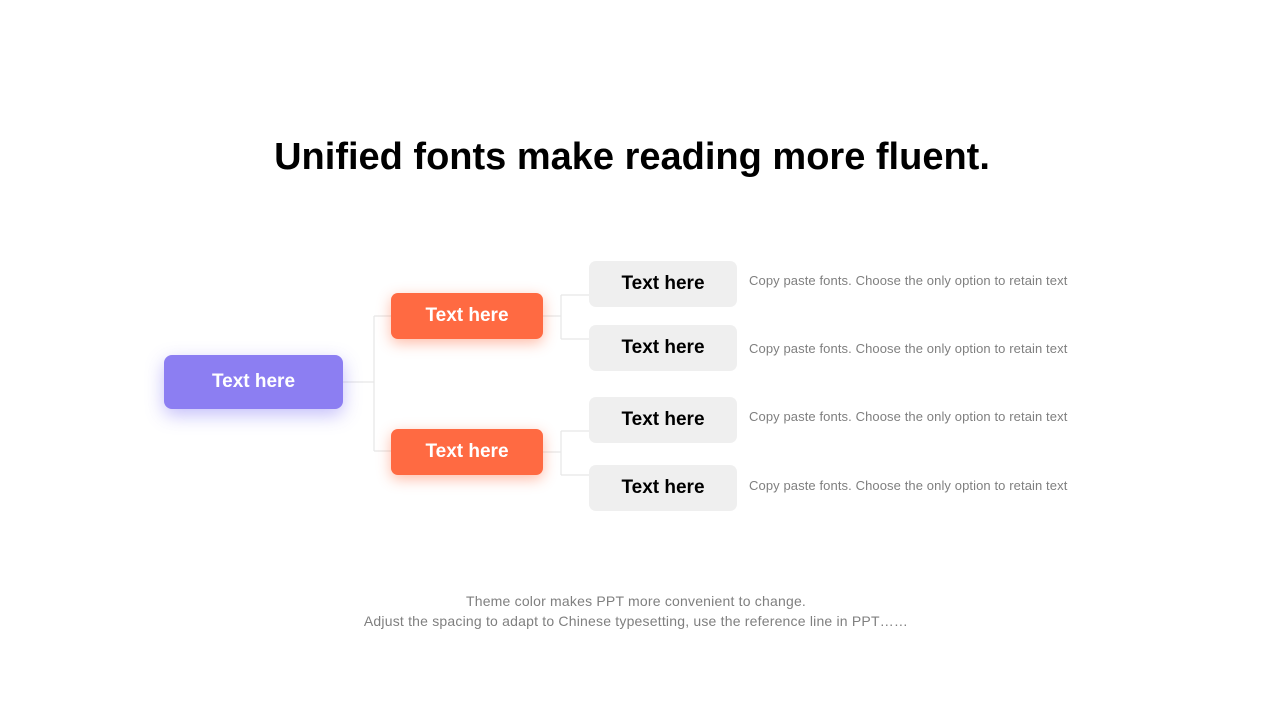  Describe the element at coordinates (663, 488) in the screenshot. I see `leaf-node-4: Text here` at that location.